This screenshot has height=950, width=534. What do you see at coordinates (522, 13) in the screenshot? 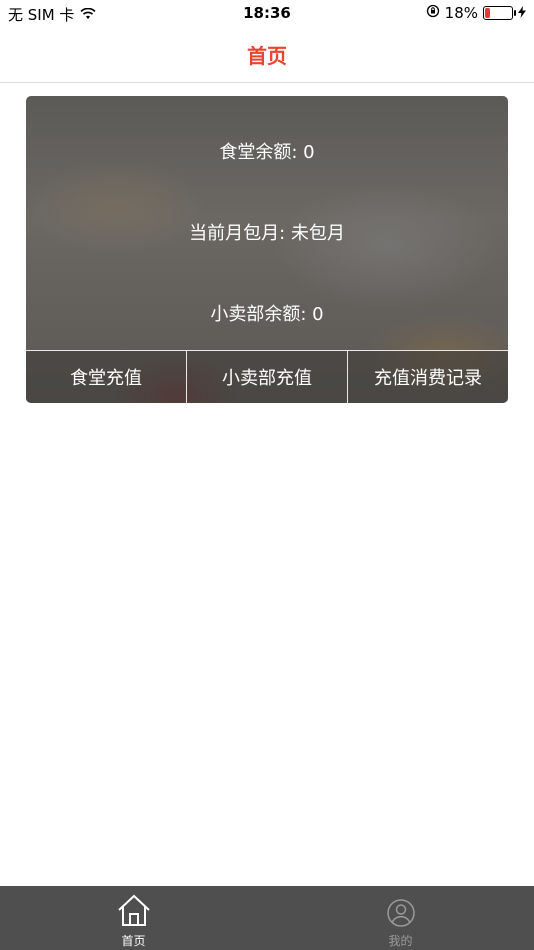
I see `charging-icon` at bounding box center [522, 13].